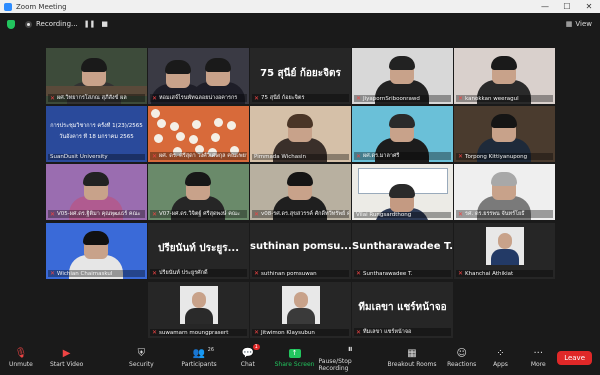 This screenshot has width=600, height=375. I want to click on participant-name-label: ✕ Jitwimon Klaysubun, so click(300, 332).